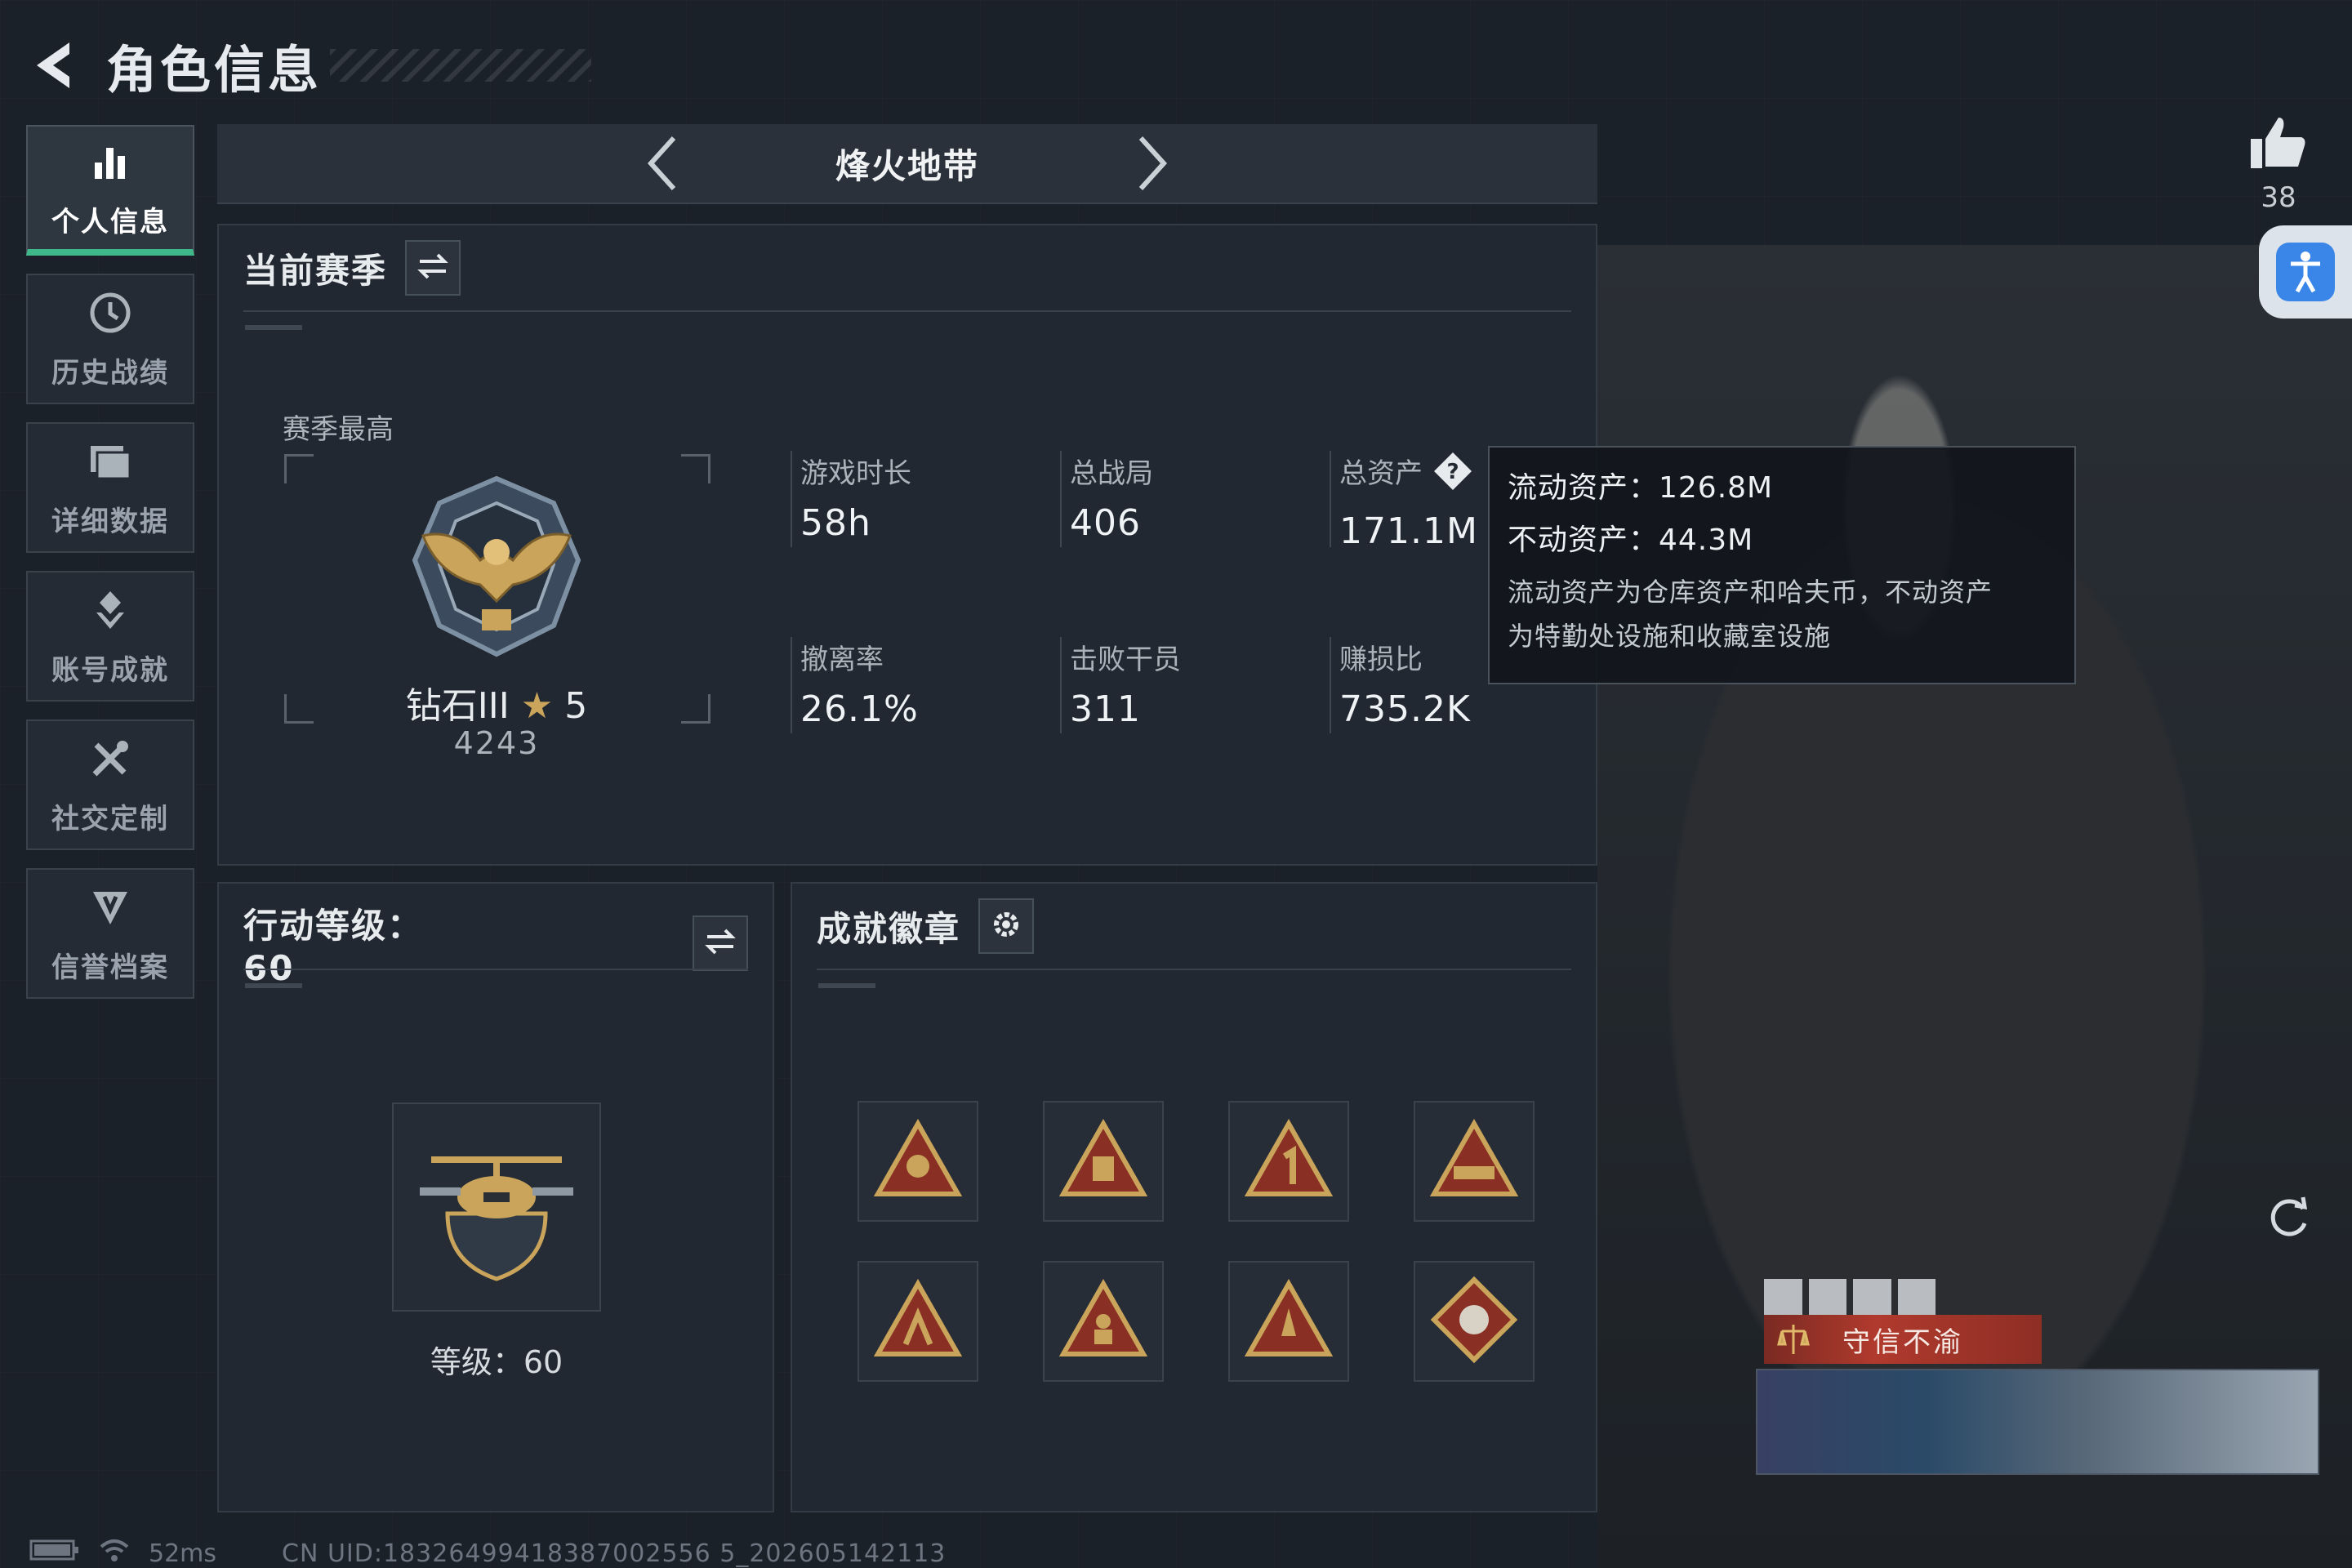  What do you see at coordinates (1194, 1197) in the screenshot?
I see `badges-panel: 成就徽章` at bounding box center [1194, 1197].